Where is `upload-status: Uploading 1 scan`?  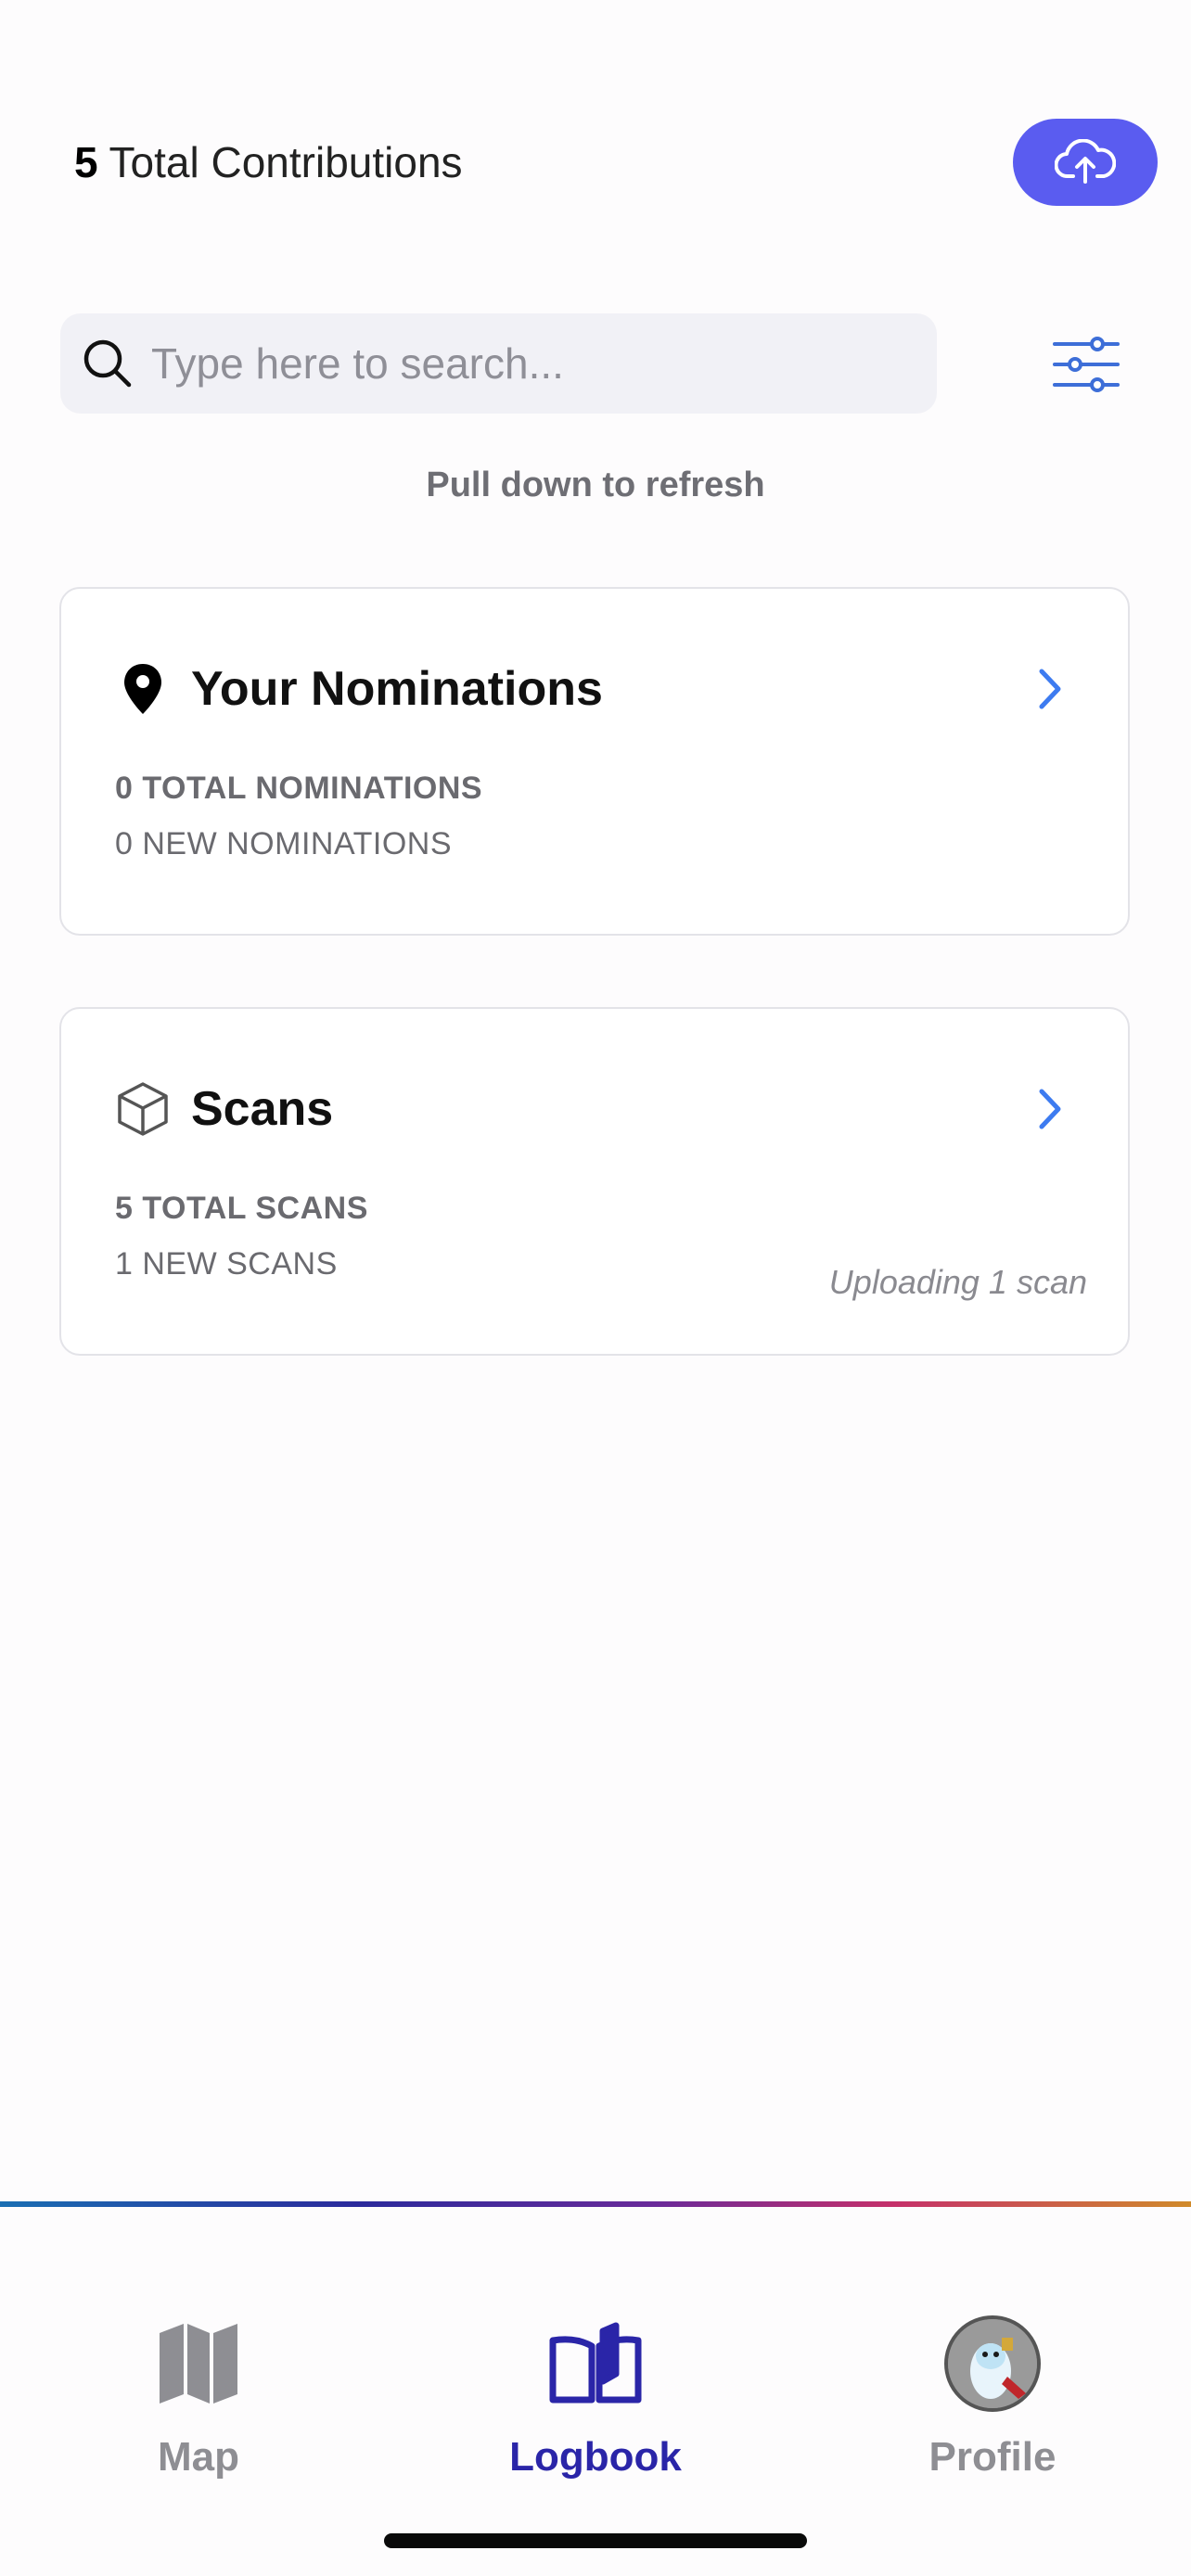 upload-status: Uploading 1 scan is located at coordinates (958, 1282).